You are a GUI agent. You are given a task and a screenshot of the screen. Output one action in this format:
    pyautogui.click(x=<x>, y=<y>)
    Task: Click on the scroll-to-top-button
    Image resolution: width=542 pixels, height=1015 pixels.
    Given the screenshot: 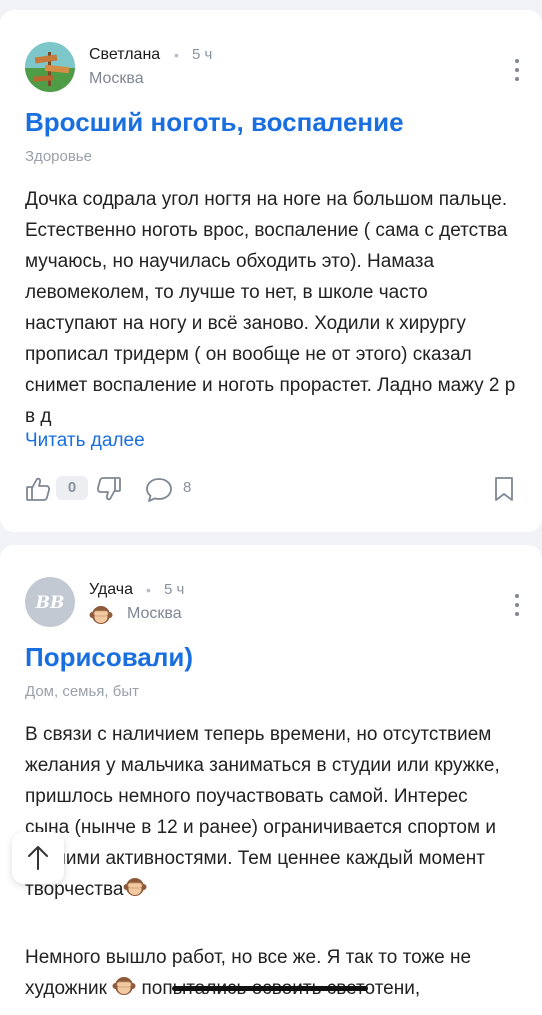 What is the action you would take?
    pyautogui.click(x=38, y=858)
    